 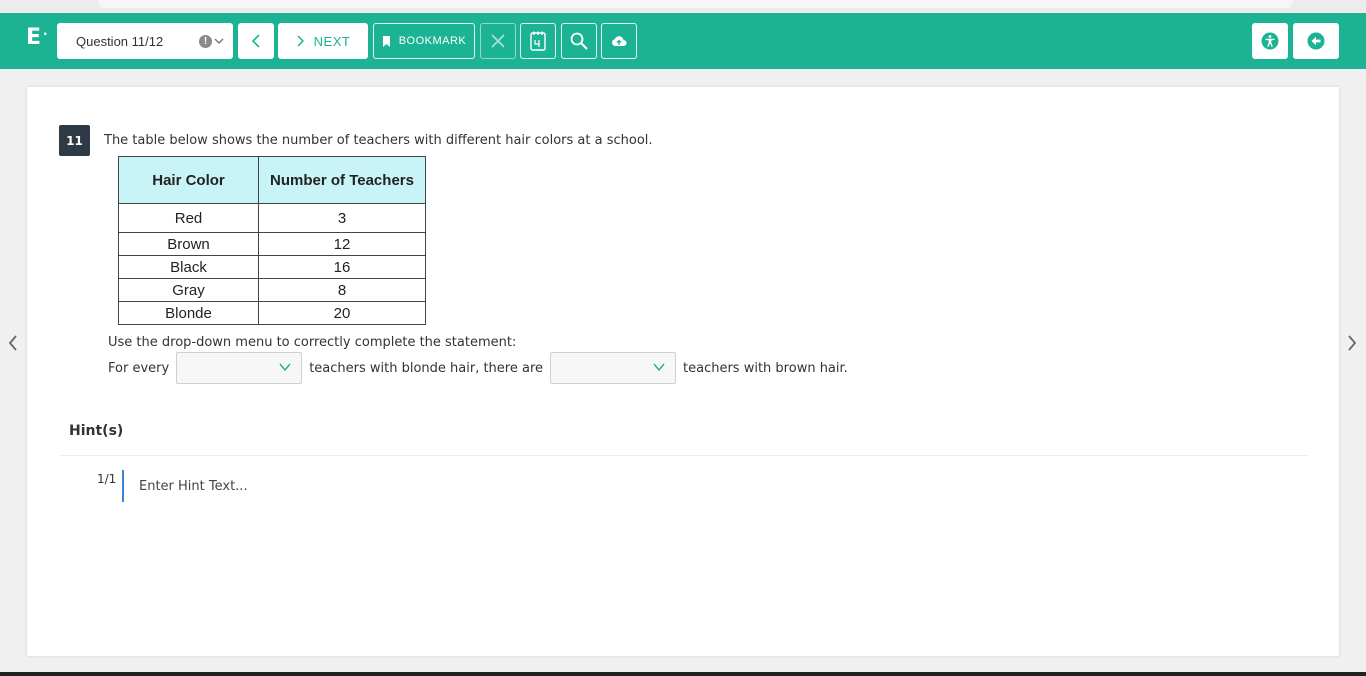 I want to click on accessibility-icon, so click(x=1270, y=41).